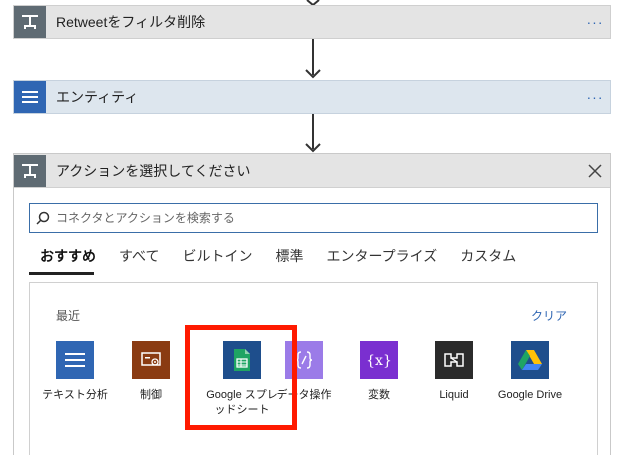 The height and width of the screenshot is (455, 627). What do you see at coordinates (304, 395) in the screenshot?
I see `connector-label: データ操作` at bounding box center [304, 395].